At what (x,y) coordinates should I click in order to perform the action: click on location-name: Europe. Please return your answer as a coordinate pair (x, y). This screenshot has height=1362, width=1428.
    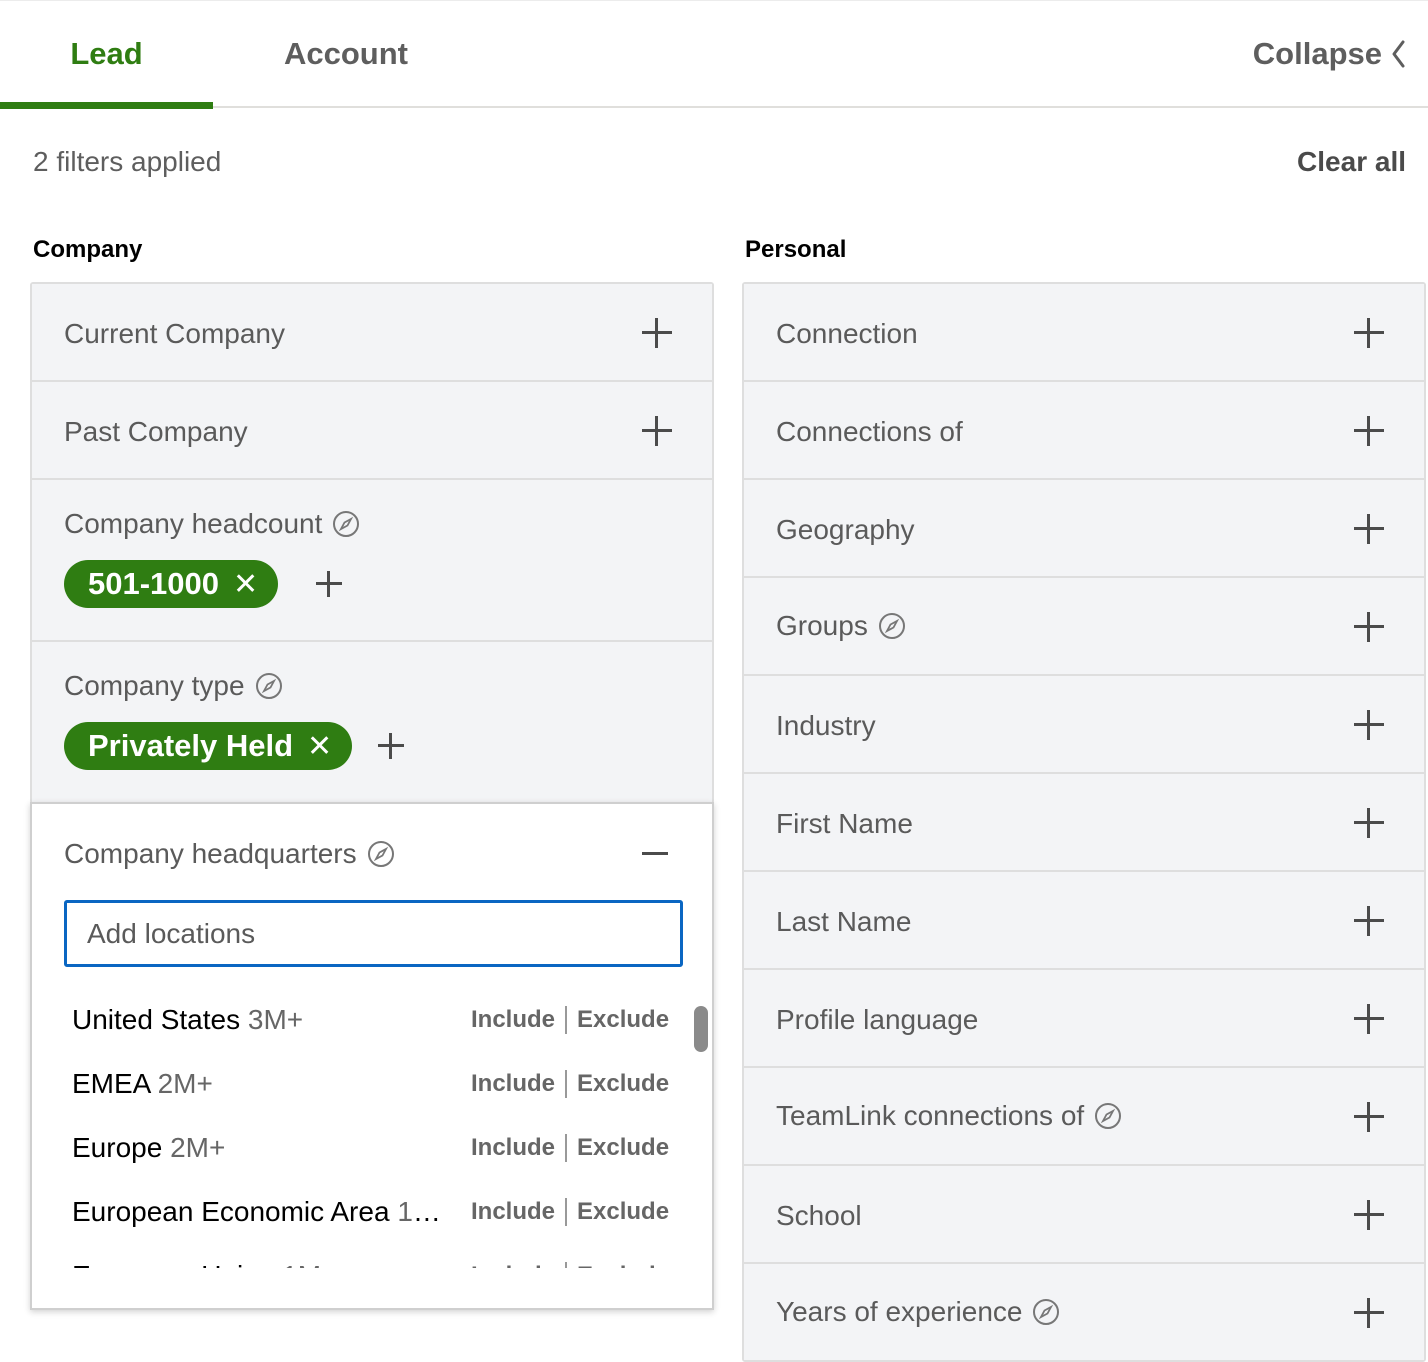
    Looking at the image, I should click on (117, 1147).